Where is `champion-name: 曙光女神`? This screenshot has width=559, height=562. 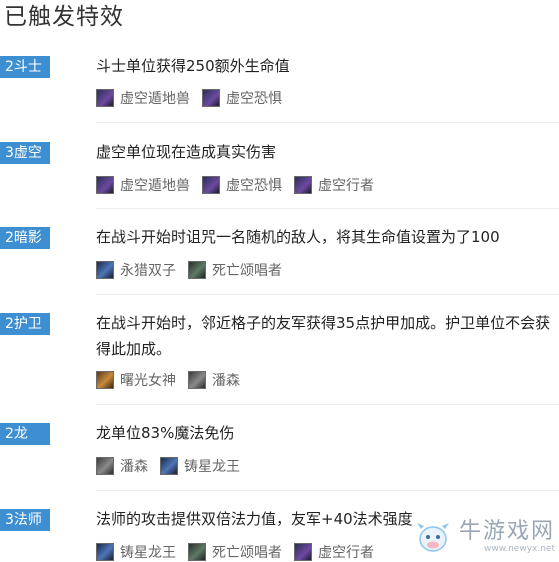 champion-name: 曙光女神 is located at coordinates (148, 381).